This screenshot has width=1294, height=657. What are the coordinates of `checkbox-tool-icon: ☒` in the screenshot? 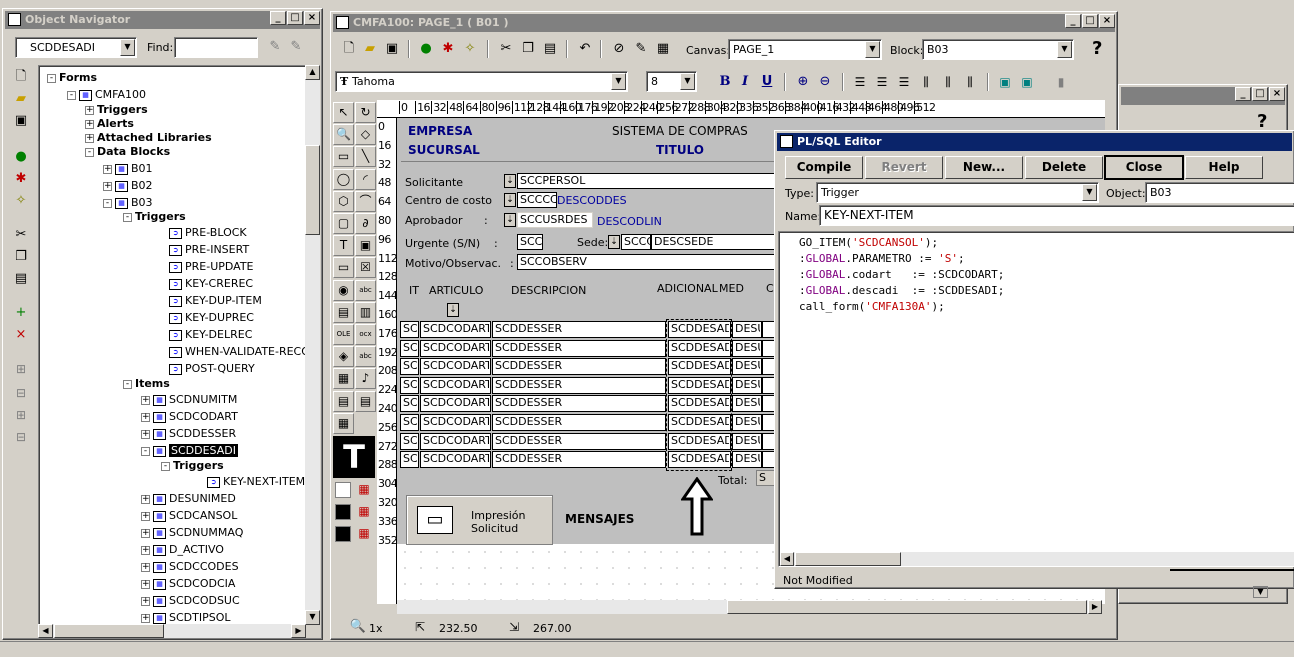 It's located at (365, 268).